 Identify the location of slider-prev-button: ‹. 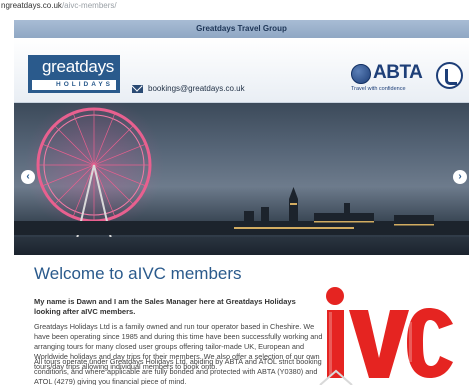
(28, 177).